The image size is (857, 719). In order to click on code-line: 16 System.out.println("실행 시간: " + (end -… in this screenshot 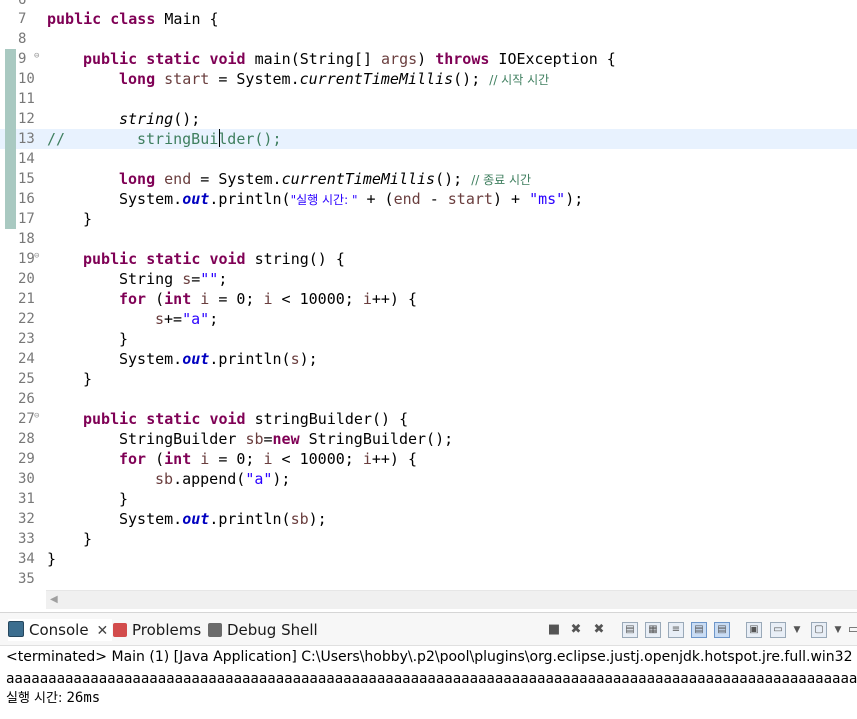, I will do `click(428, 199)`.